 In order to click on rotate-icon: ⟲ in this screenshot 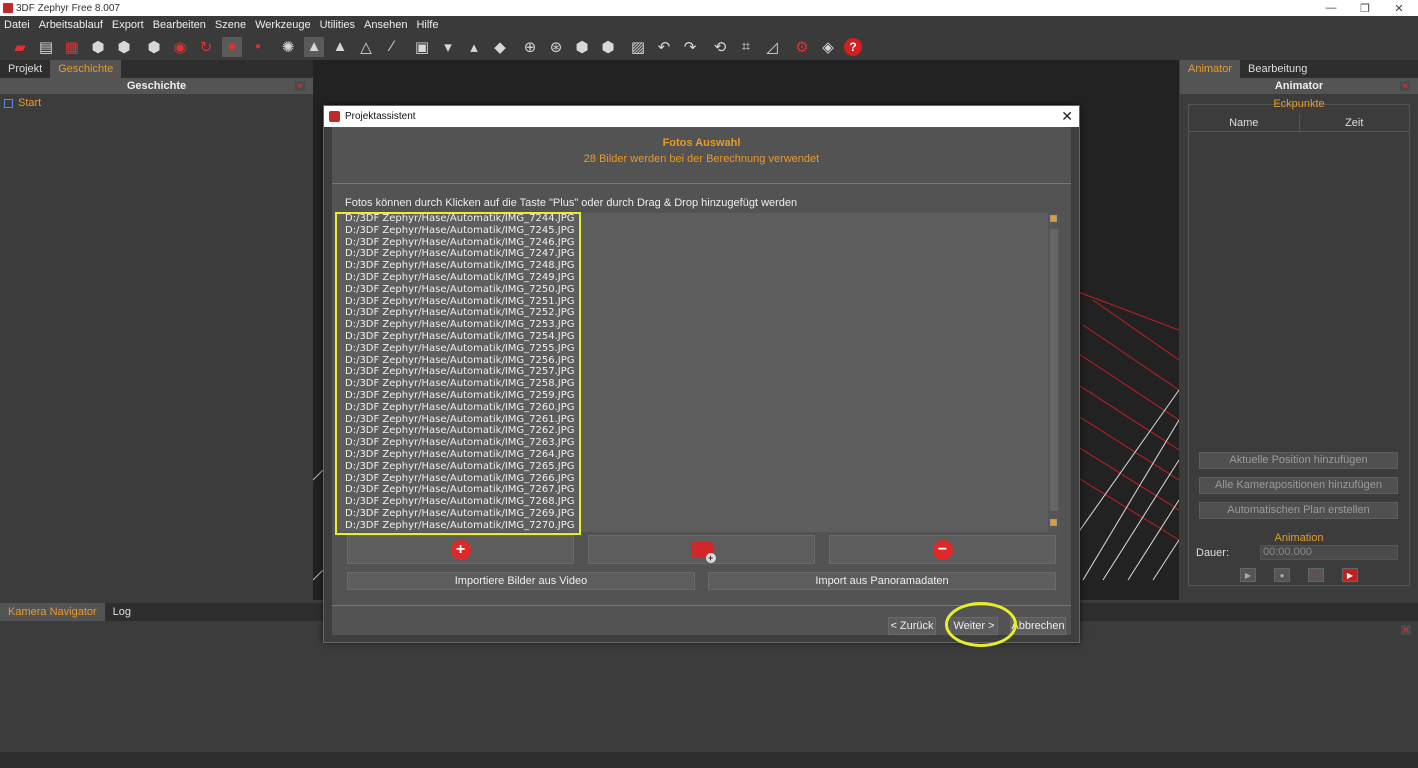, I will do `click(720, 47)`.